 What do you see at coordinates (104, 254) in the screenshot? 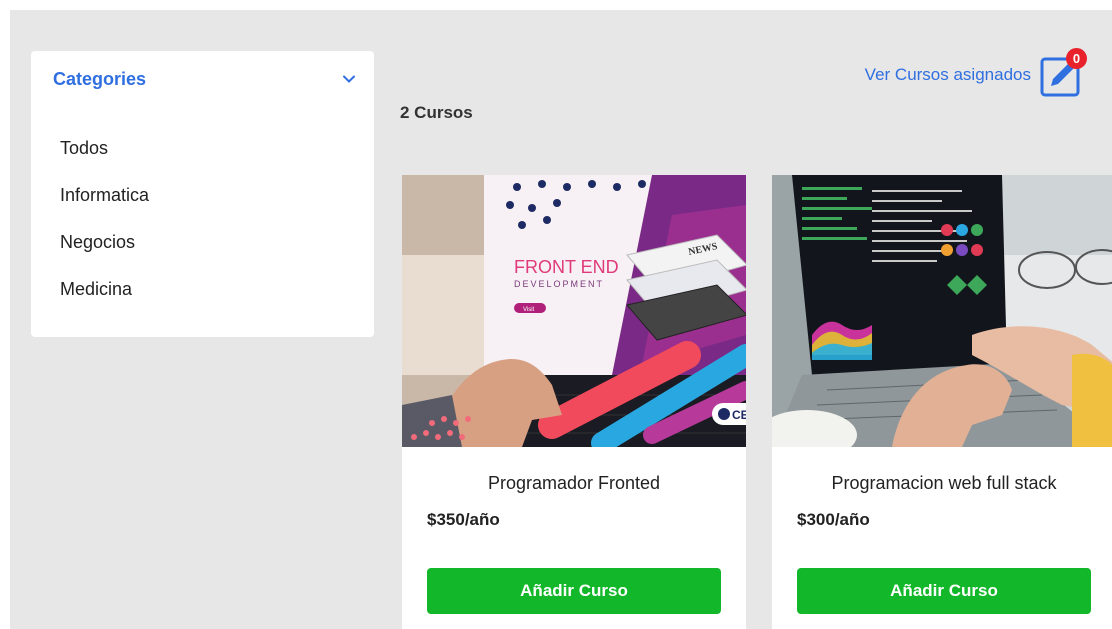
I see `category-item-negocios: Negocios` at bounding box center [104, 254].